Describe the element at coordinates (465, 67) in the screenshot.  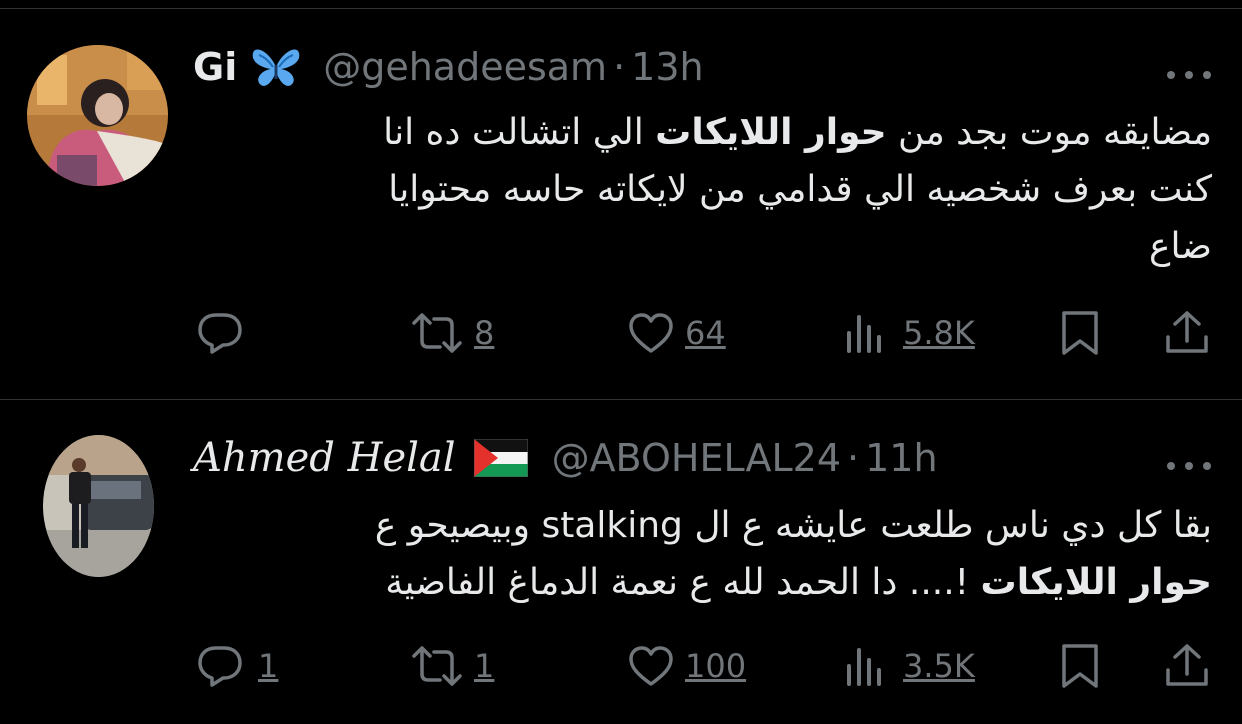
I see `handle: @gehadeesam` at that location.